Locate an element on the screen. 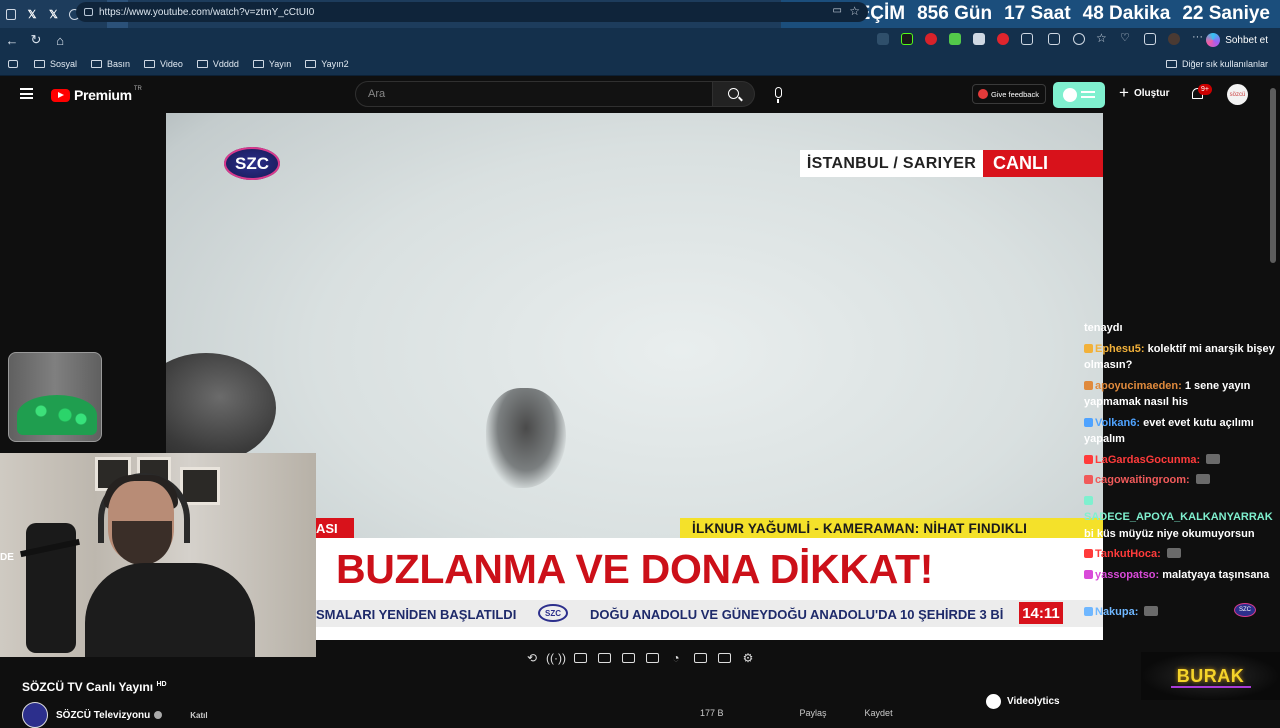 This screenshot has height=728, width=1280. home-icon: ⌂ is located at coordinates (60, 40).